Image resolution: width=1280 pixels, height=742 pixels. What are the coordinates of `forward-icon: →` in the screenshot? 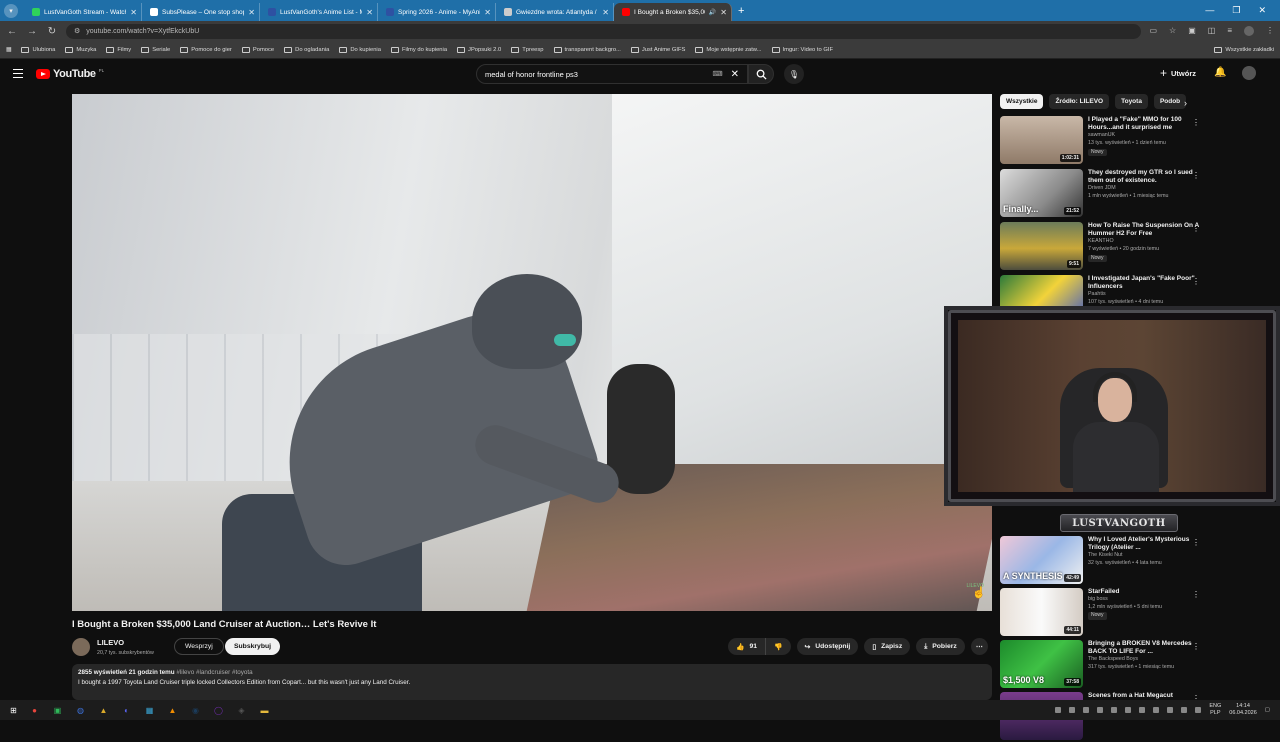 It's located at (32, 31).